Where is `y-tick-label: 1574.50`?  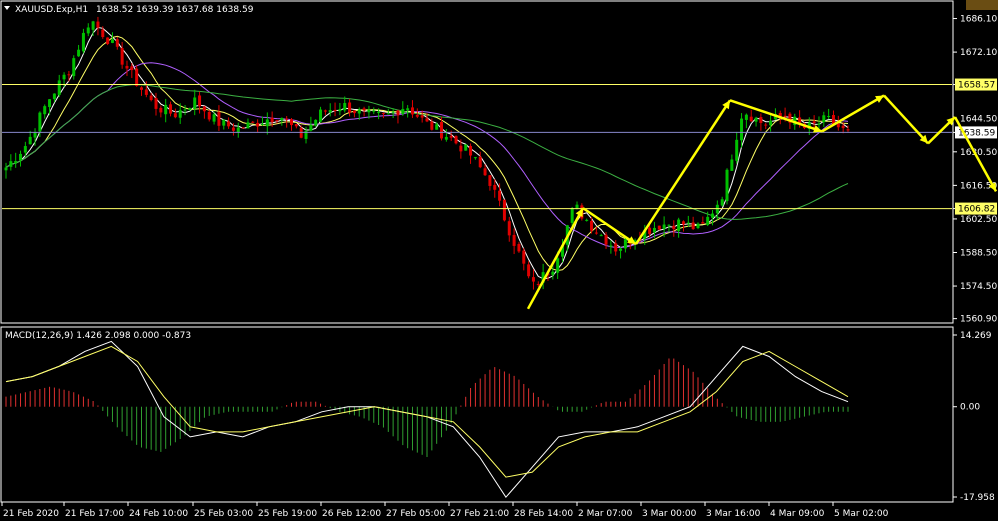
y-tick-label: 1574.50 is located at coordinates (978, 287).